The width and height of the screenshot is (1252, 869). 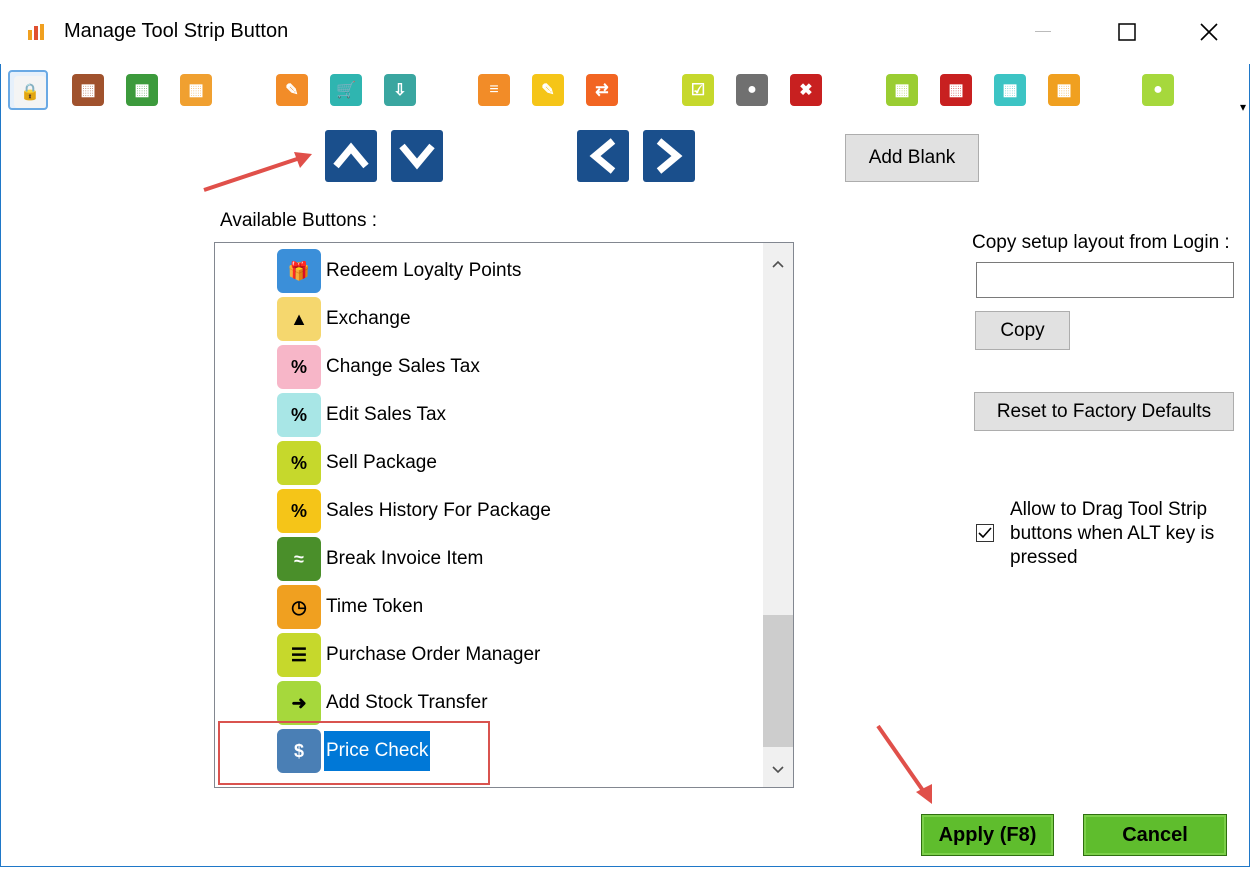 I want to click on toolstrip-stack-button: ≡, so click(x=494, y=90).